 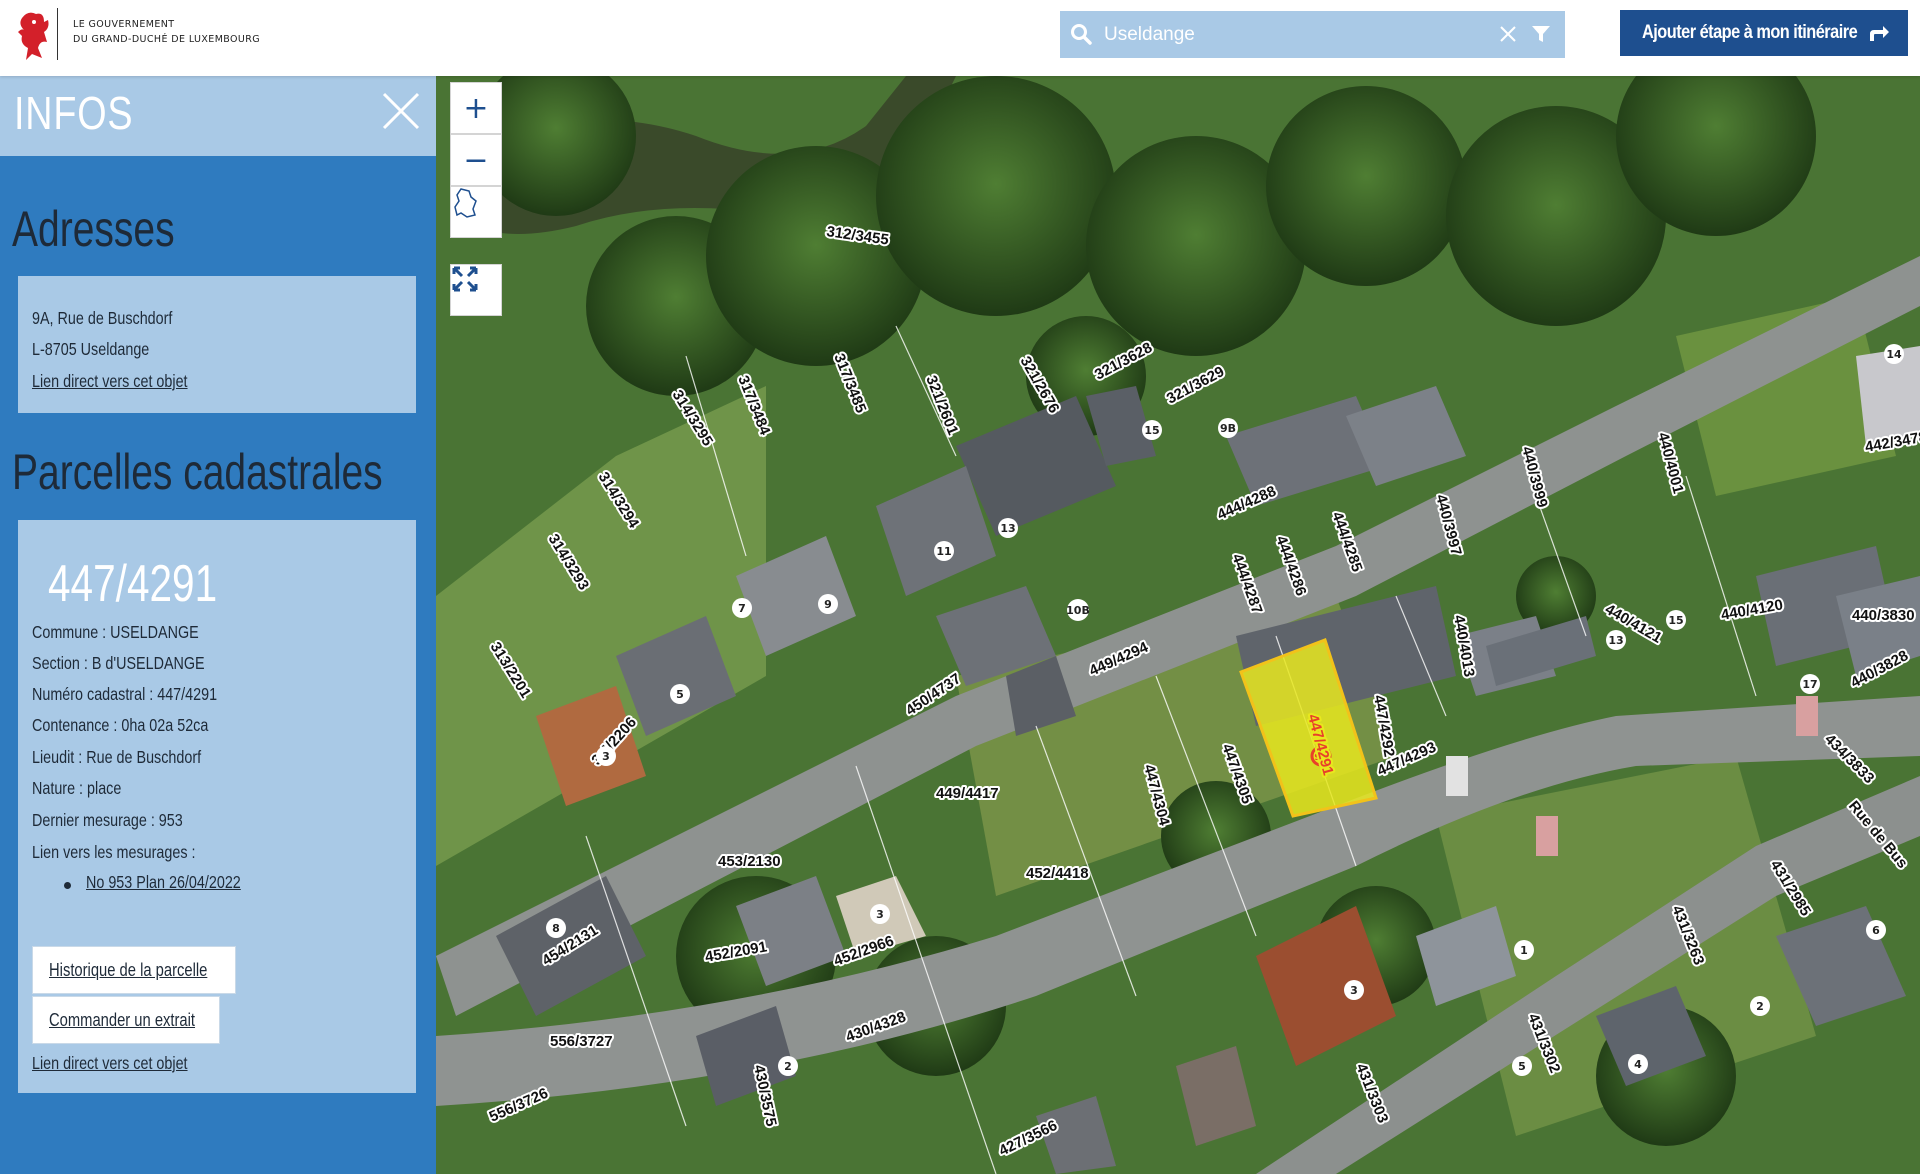 I want to click on search-icon, so click(x=1081, y=34).